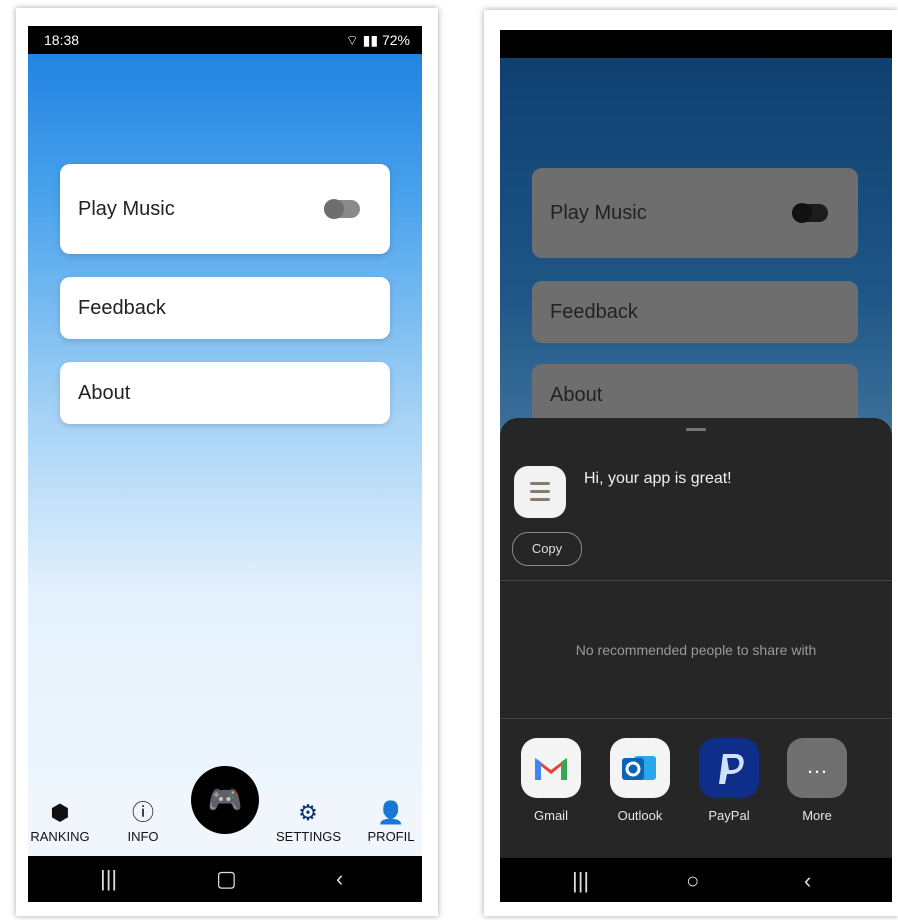  I want to click on gmail-icon, so click(551, 768).